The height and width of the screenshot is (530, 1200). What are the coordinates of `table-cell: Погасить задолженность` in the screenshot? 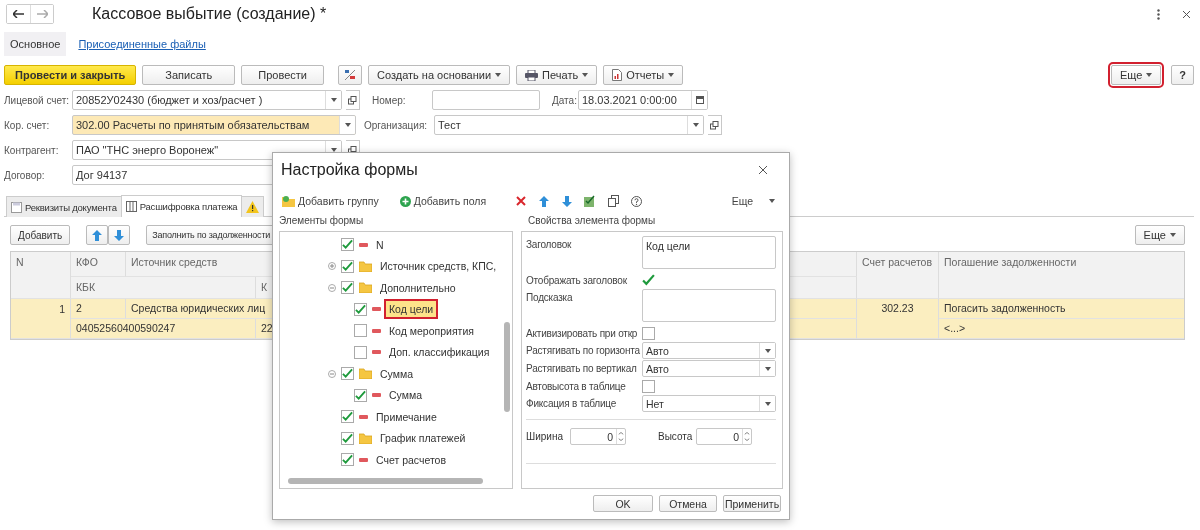 It's located at (1061, 309).